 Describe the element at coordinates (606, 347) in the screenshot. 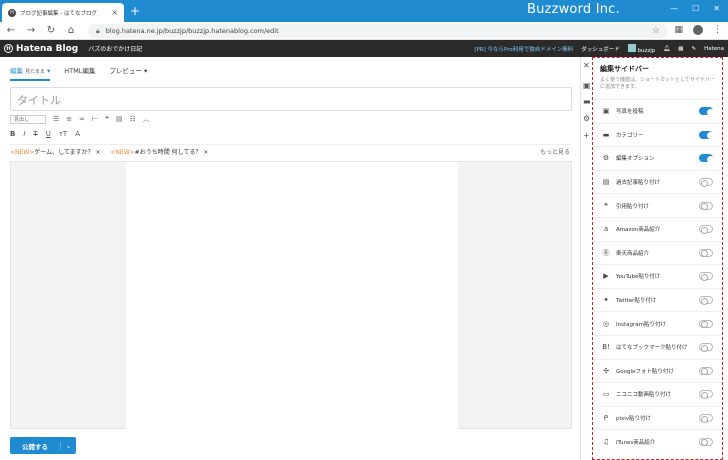

I see `bookmark-icon: B!` at that location.